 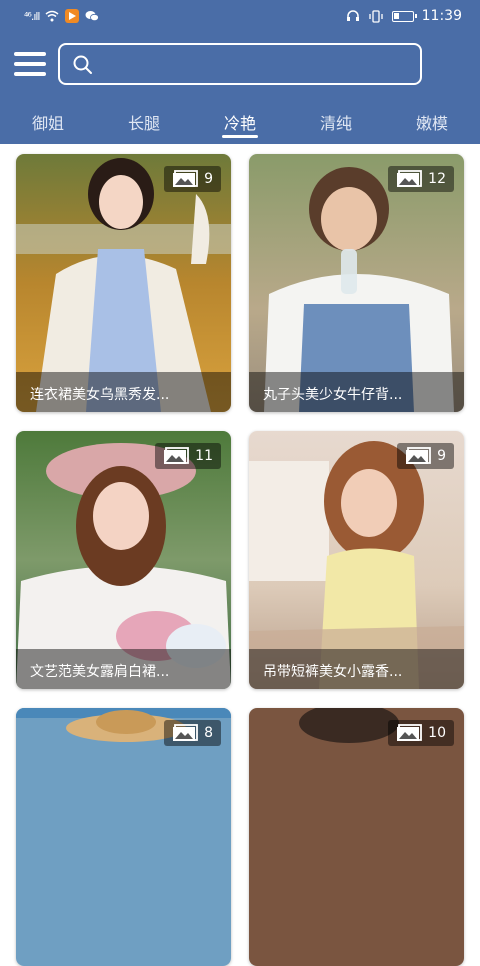 I want to click on headset-icon, so click(x=352, y=15).